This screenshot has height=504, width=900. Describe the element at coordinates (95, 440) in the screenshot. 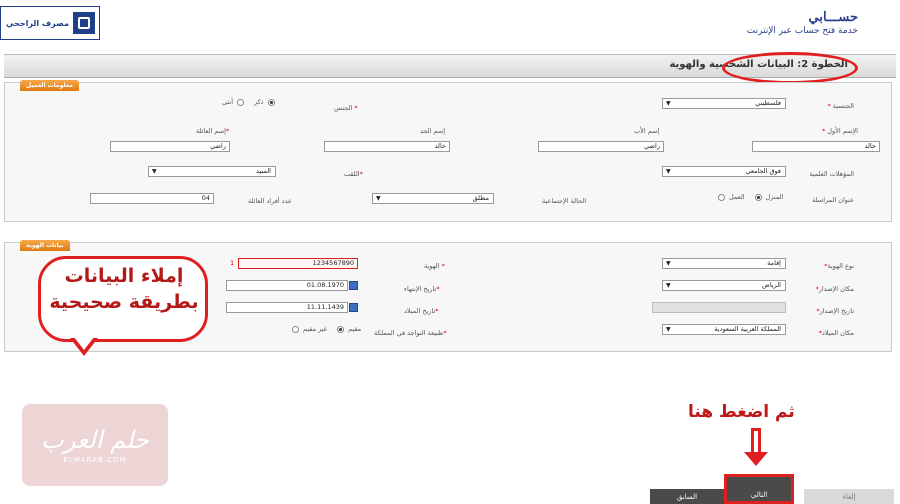

I see `watermark-script: حلم العرب` at that location.